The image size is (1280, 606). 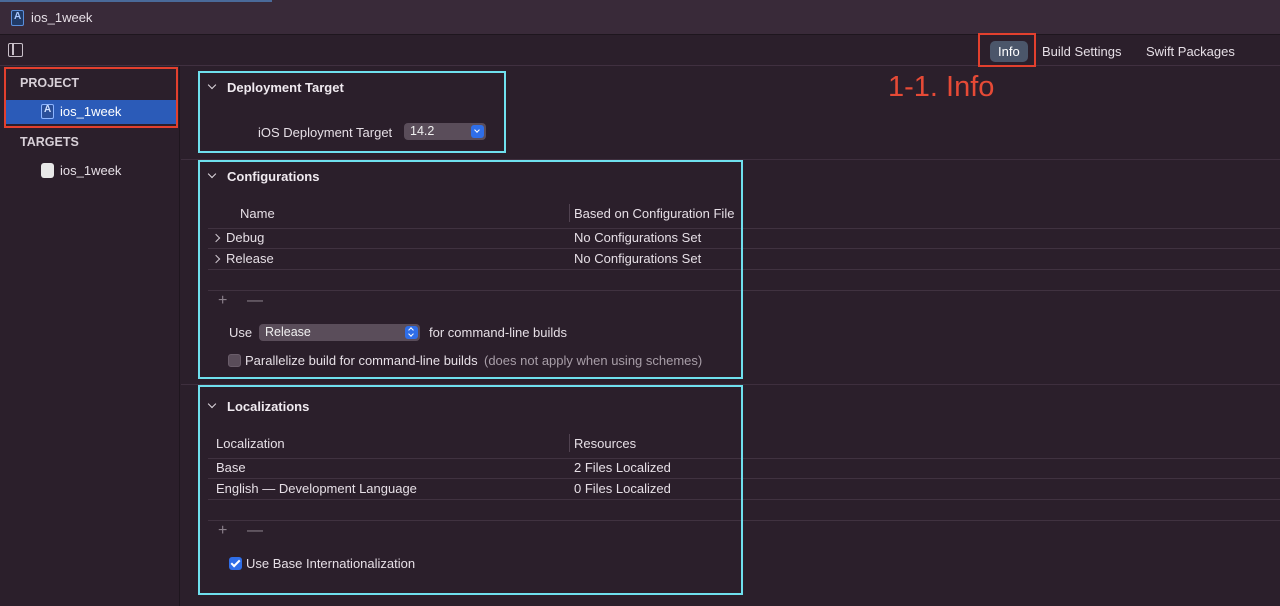 I want to click on sidebar-toggle-icon, so click(x=15, y=50).